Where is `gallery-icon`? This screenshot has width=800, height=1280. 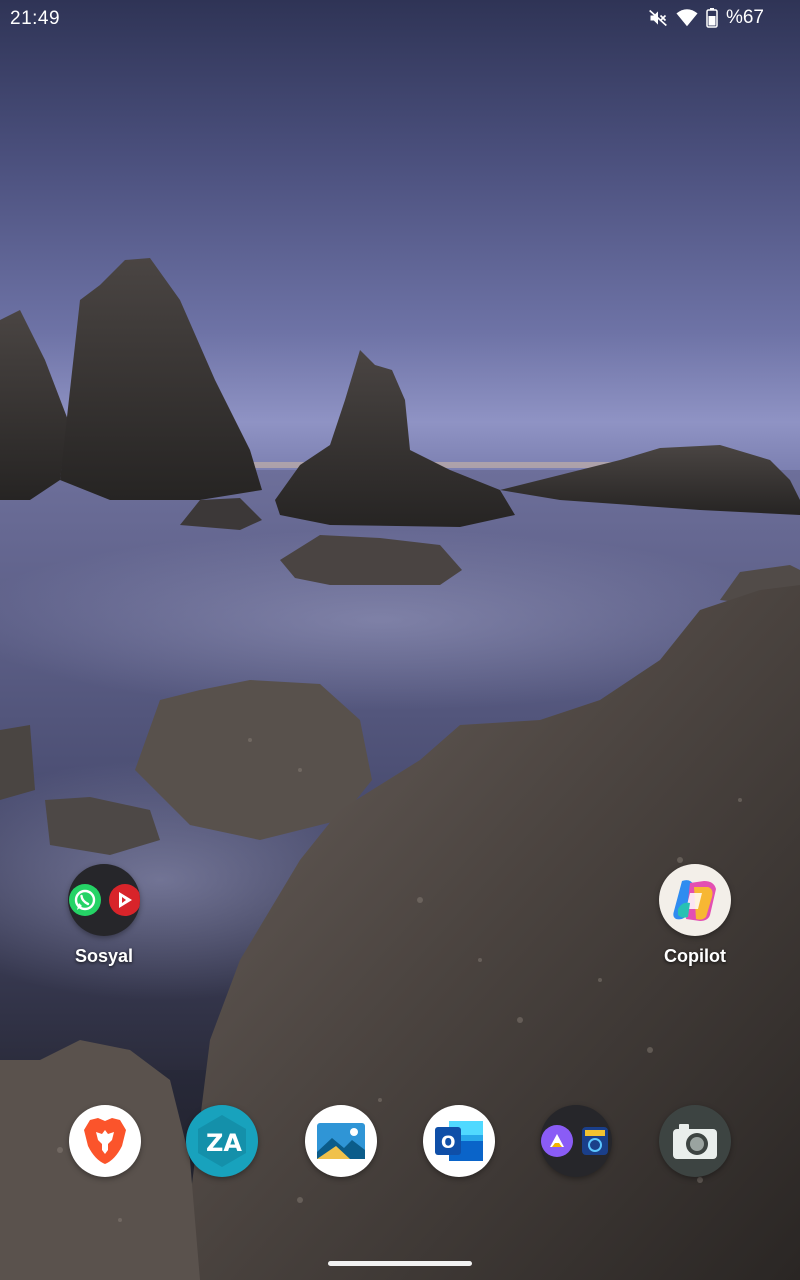
gallery-icon is located at coordinates (341, 1141).